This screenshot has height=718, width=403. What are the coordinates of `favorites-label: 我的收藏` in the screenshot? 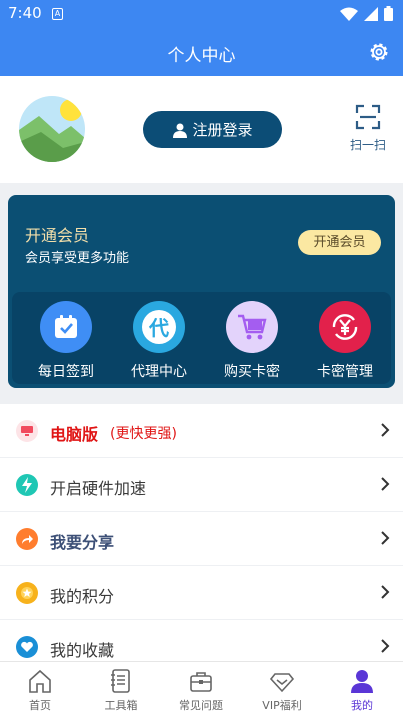 It's located at (82, 650).